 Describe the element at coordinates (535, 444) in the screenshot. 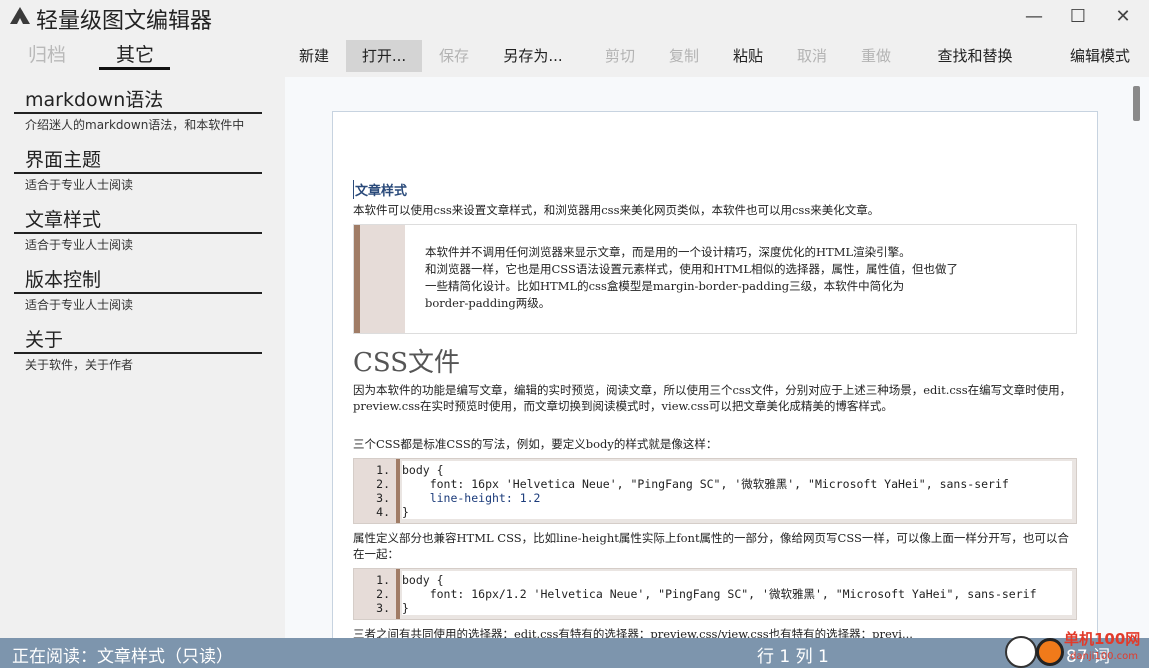

I see `paragraph: 三个CSS都是标准CSS的写法，例如，要定义body的样式就是像这样：` at that location.